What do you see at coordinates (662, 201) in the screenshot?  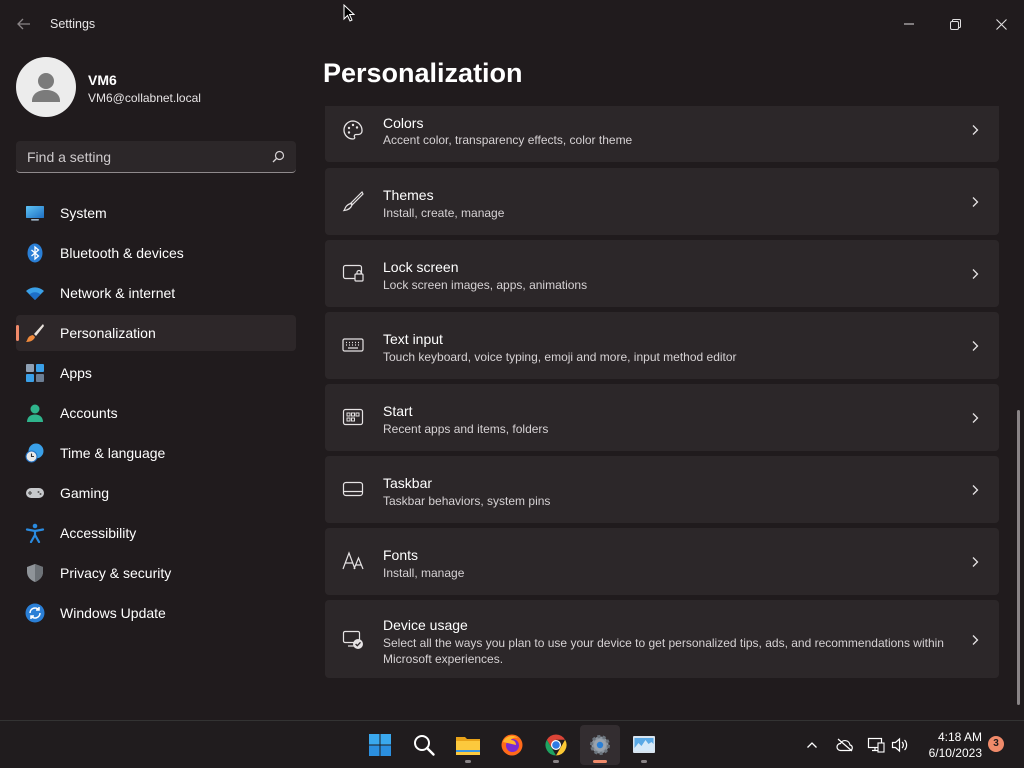 I see `card-themes: Themes Install, create, manage` at bounding box center [662, 201].